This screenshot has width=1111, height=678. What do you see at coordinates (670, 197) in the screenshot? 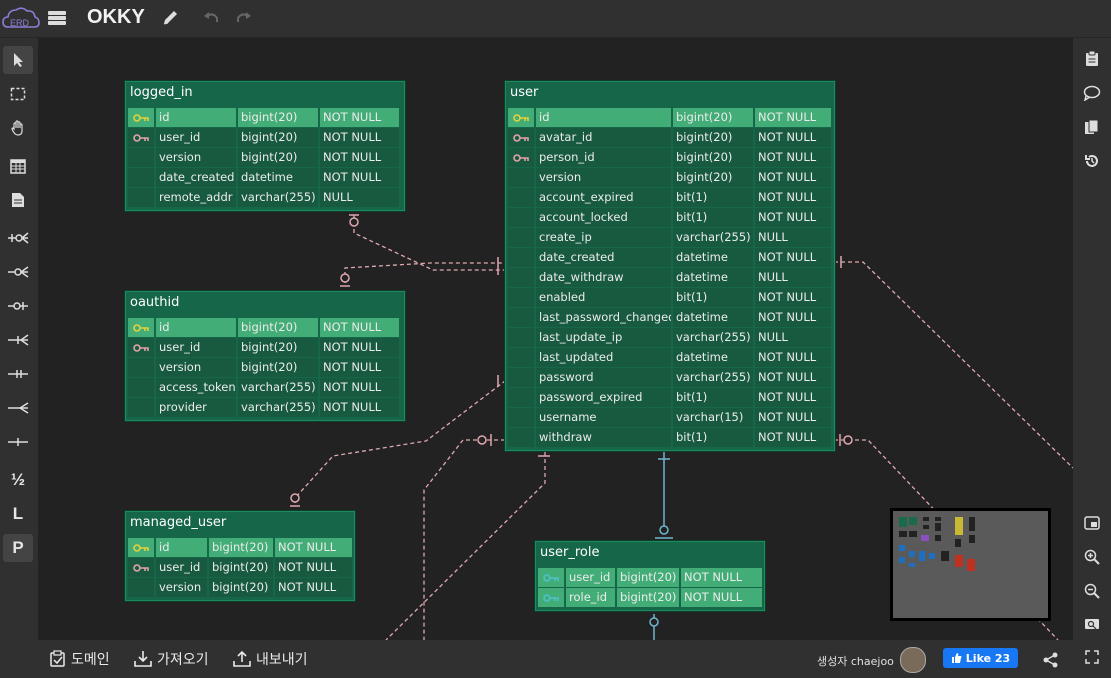
I see `column-row: account_expired bit(1) NOT NULL` at bounding box center [670, 197].